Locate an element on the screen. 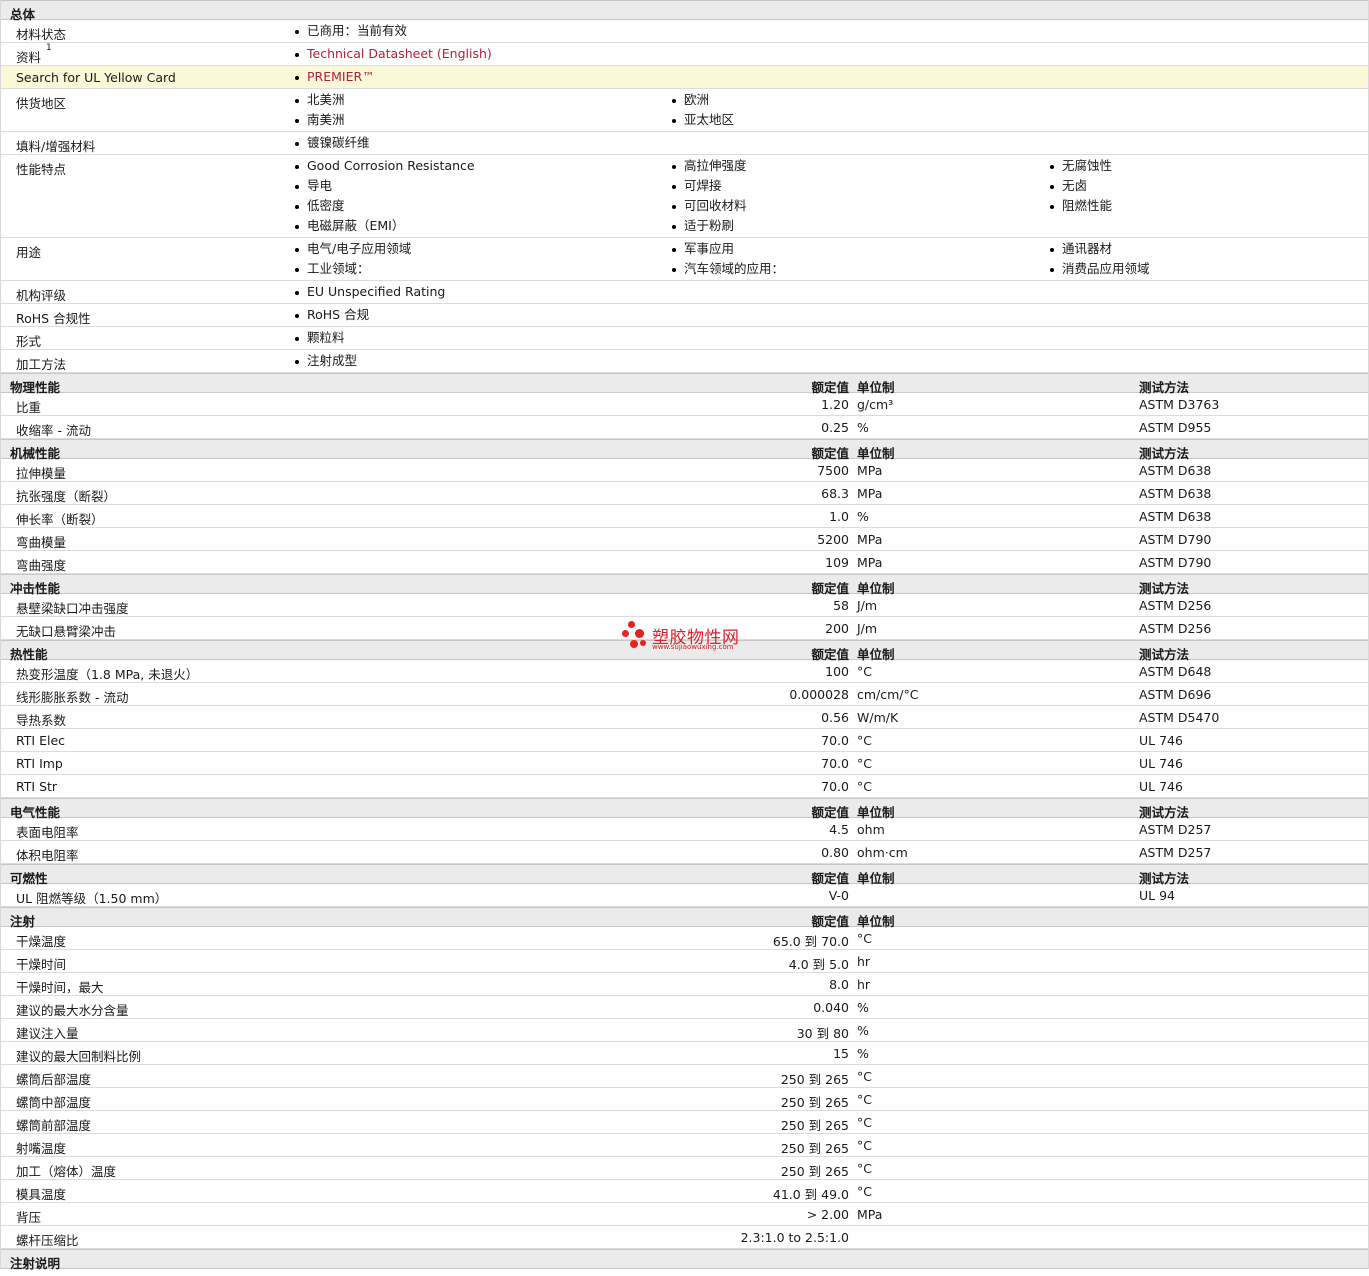 The image size is (1369, 1276). bullet-item: 注射成型 is located at coordinates (324, 361).